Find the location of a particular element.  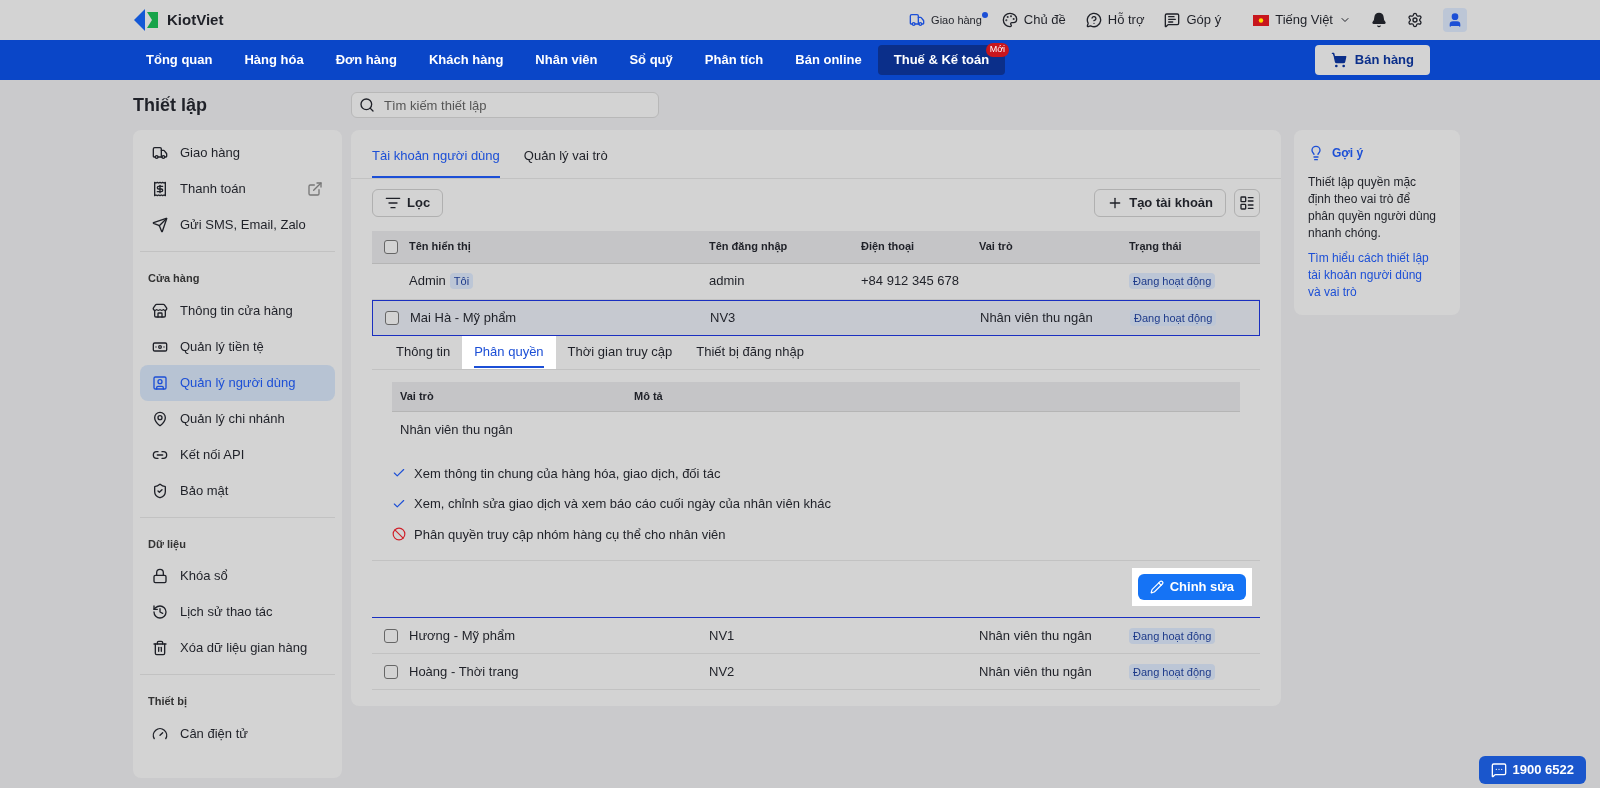

section-heading: Thiết bị is located at coordinates (168, 702).